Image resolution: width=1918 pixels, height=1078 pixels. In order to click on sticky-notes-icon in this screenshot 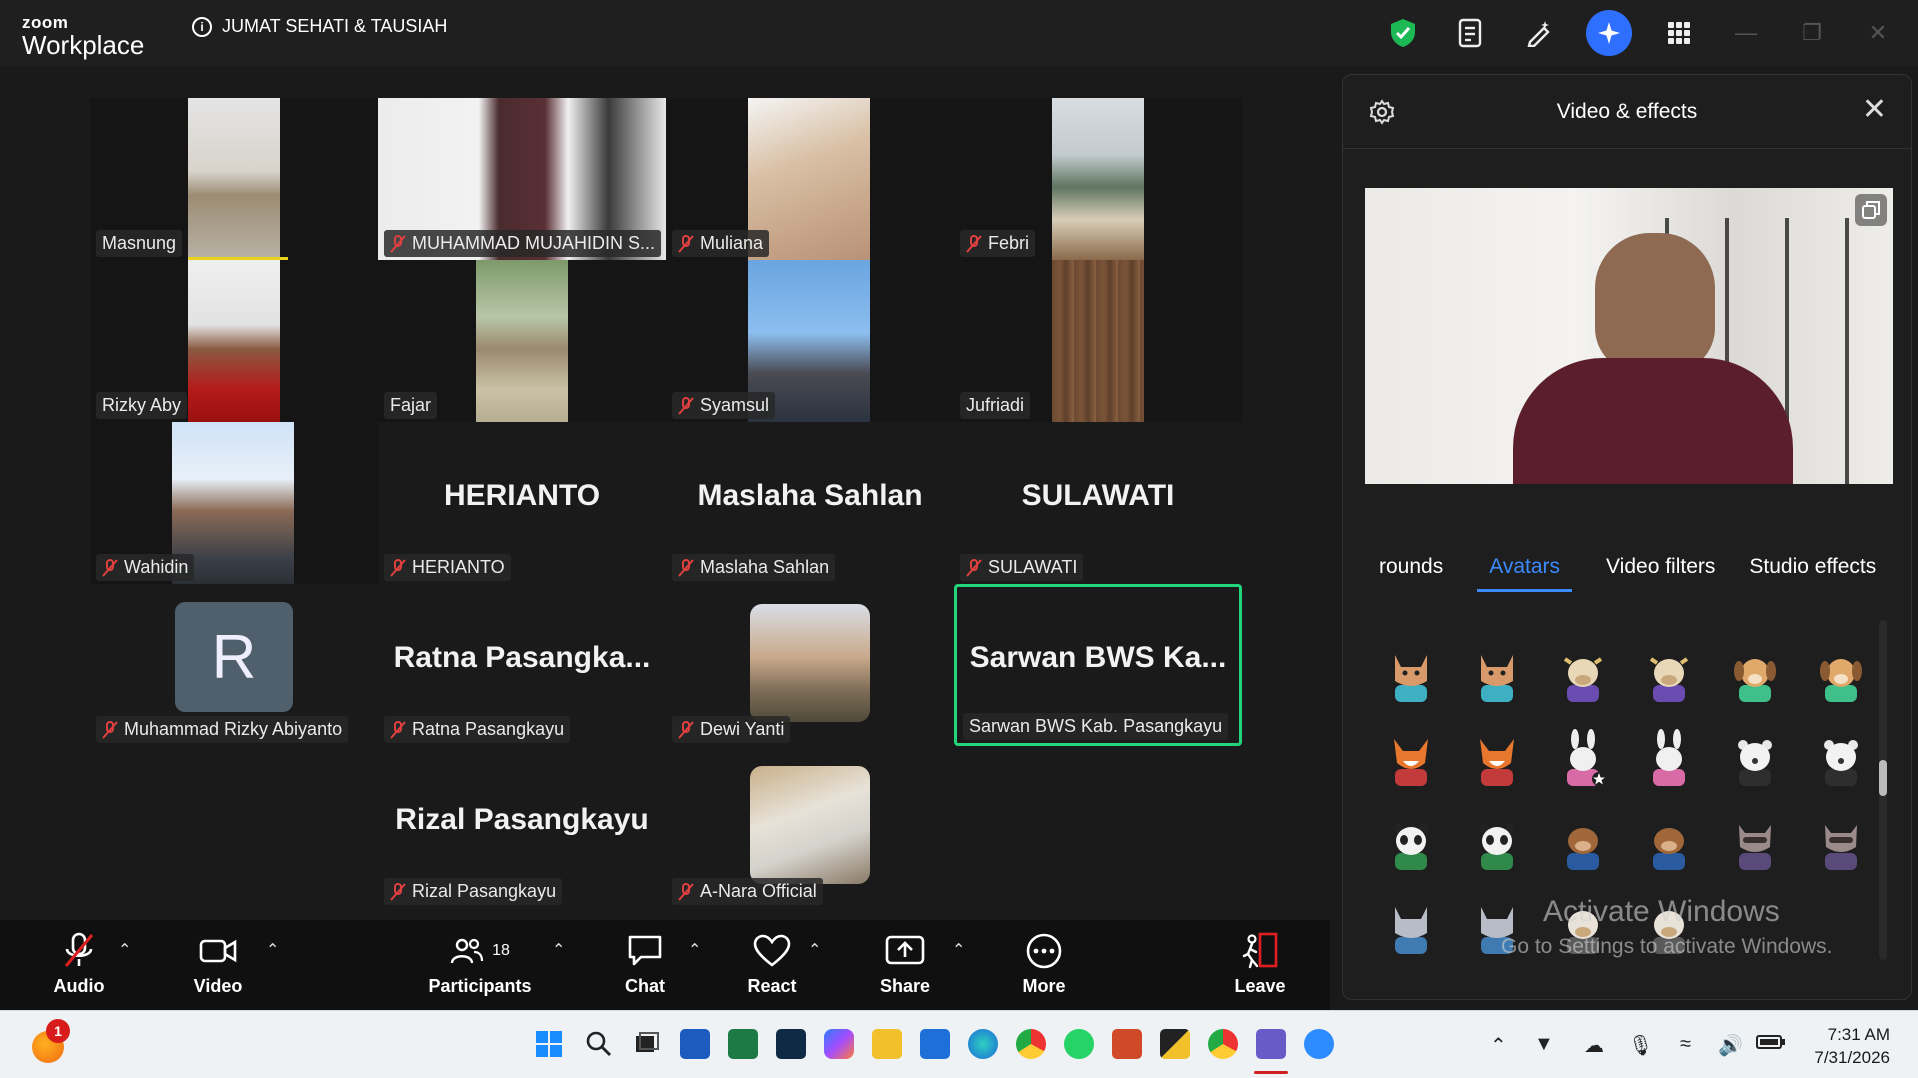, I will do `click(1175, 1044)`.